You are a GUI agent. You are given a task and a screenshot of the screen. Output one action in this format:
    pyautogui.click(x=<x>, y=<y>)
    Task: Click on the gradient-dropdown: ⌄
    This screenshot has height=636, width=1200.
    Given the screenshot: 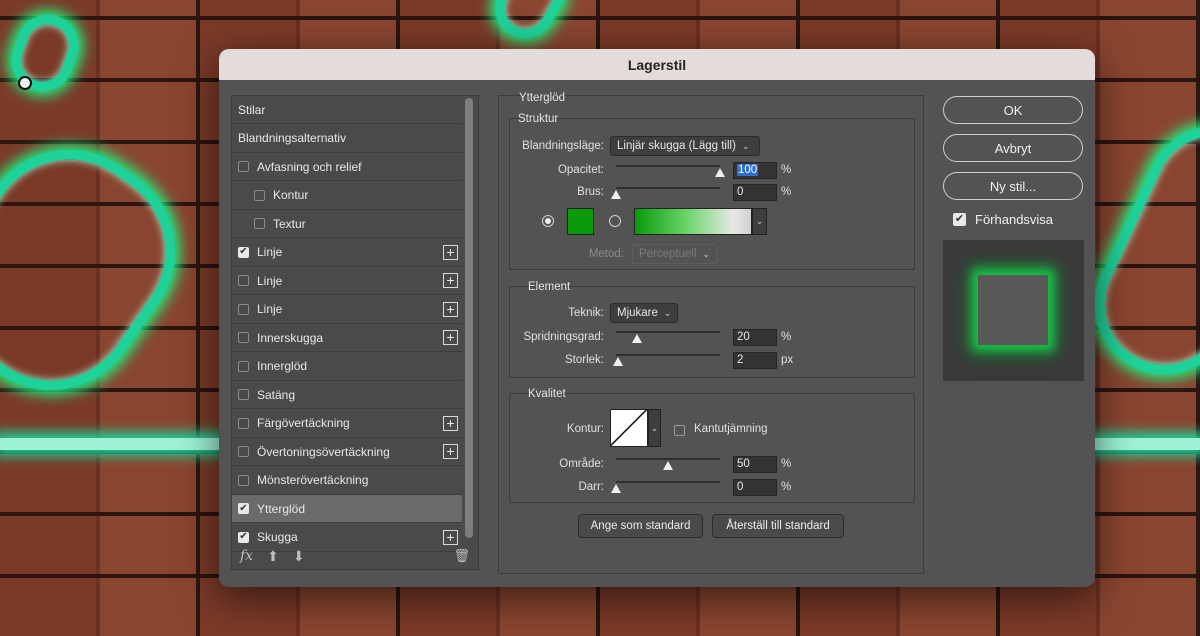 What is the action you would take?
    pyautogui.click(x=759, y=221)
    